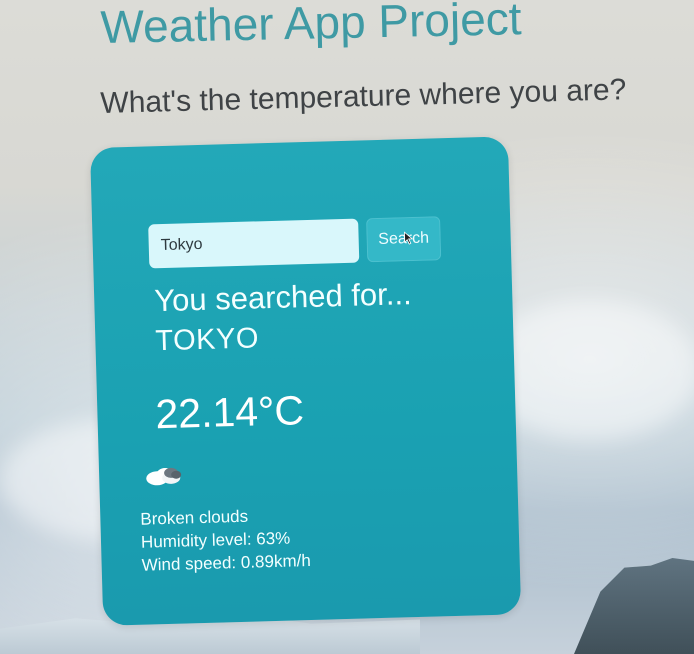 The height and width of the screenshot is (654, 694). I want to click on page-title: Weather App Project, so click(311, 26).